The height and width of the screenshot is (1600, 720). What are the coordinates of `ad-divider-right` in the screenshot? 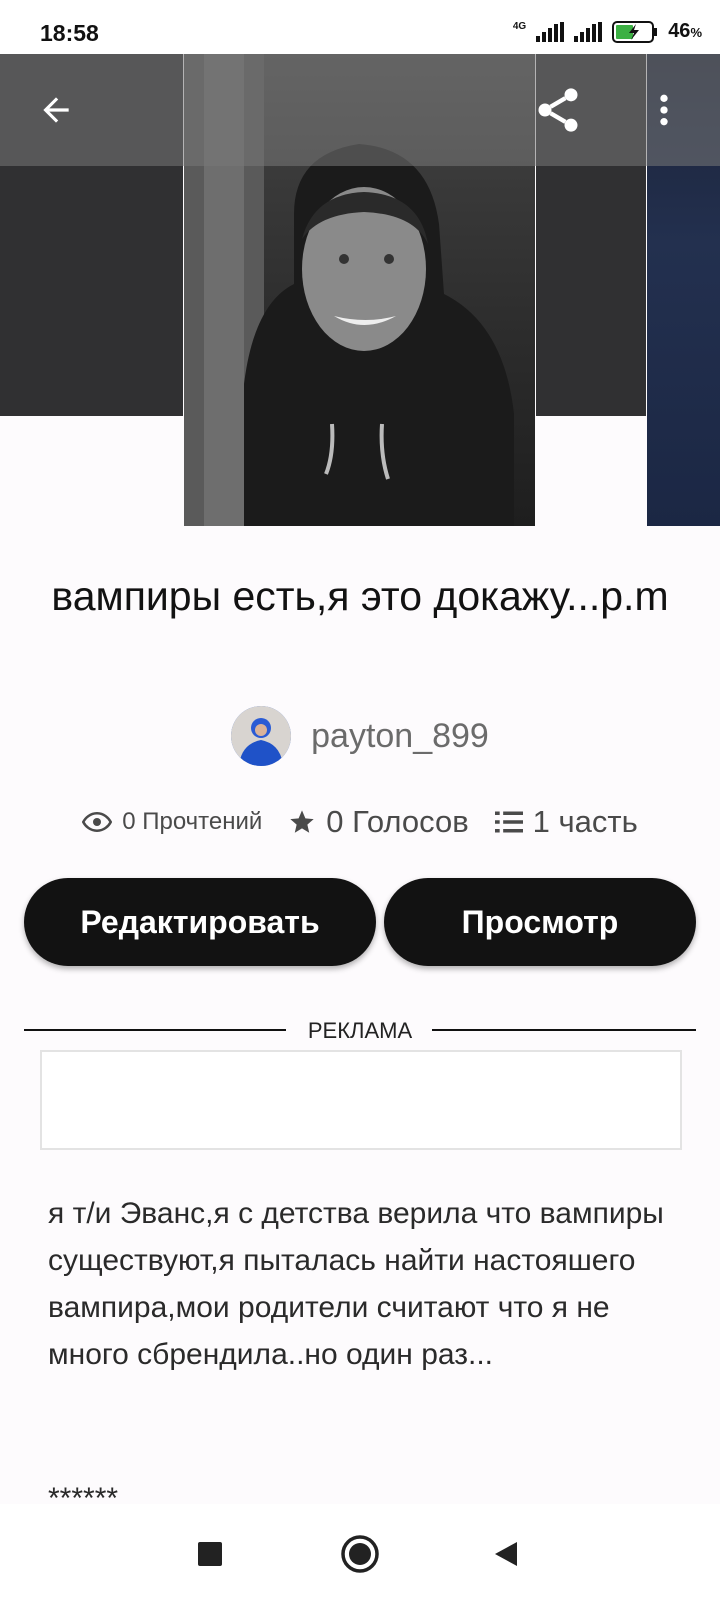 It's located at (564, 1030).